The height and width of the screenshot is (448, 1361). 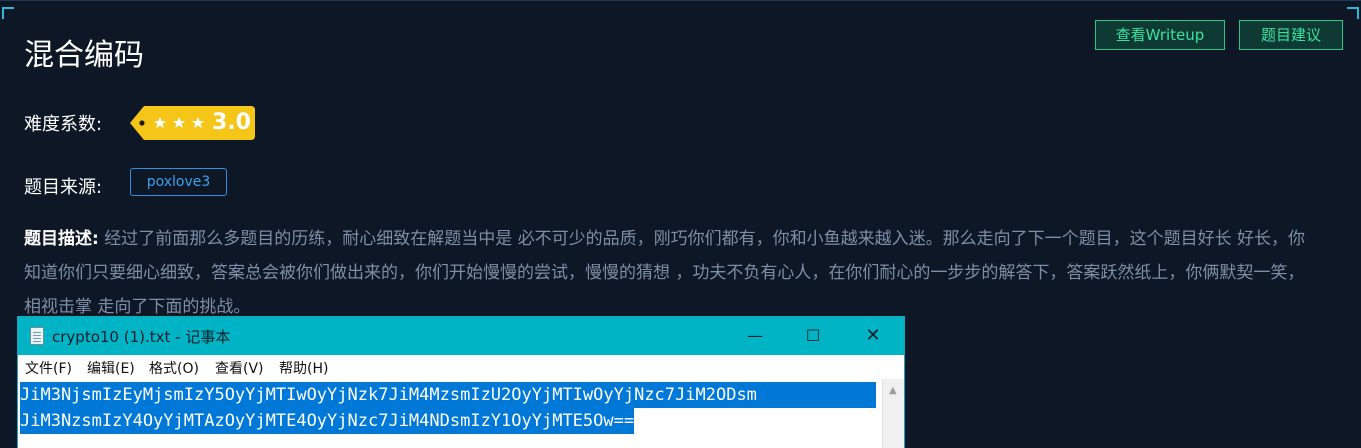 I want to click on menu-format: 格式(O), so click(x=174, y=368).